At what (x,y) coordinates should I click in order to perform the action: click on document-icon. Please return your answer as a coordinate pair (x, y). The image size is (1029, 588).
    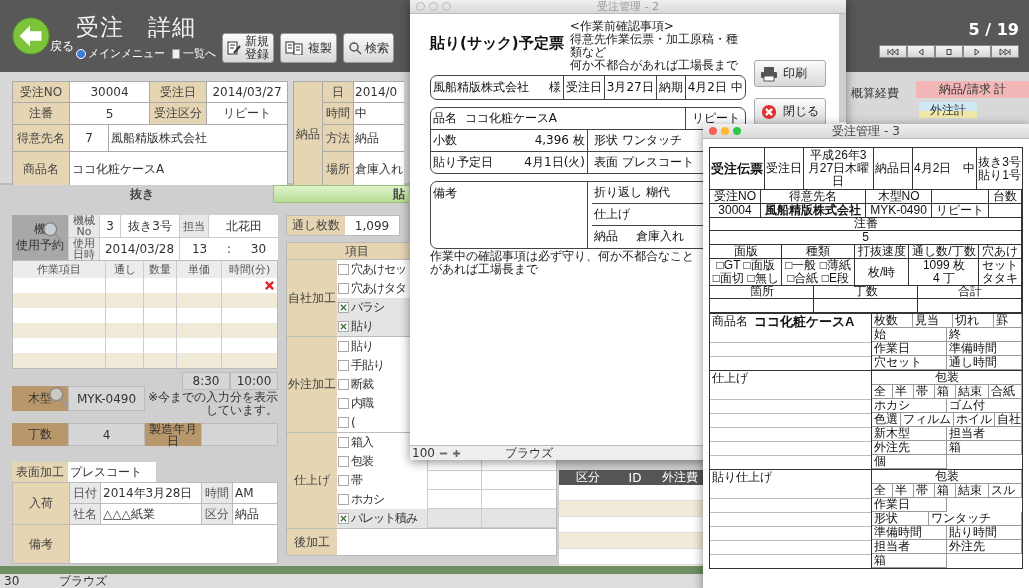
    Looking at the image, I should click on (176, 53).